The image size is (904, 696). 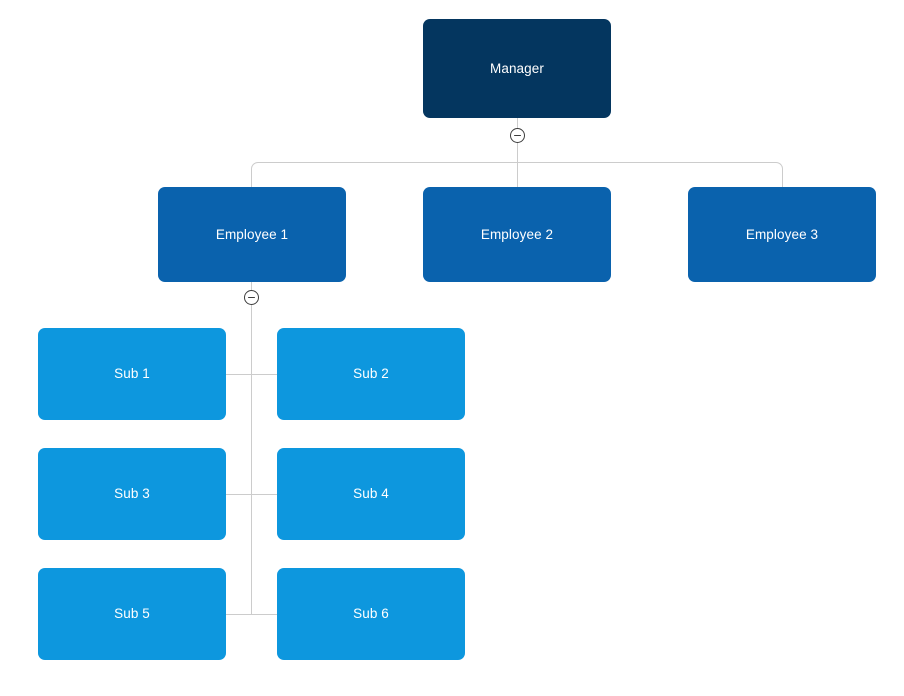 I want to click on org-node-sub-6: Sub 6, so click(x=371, y=614).